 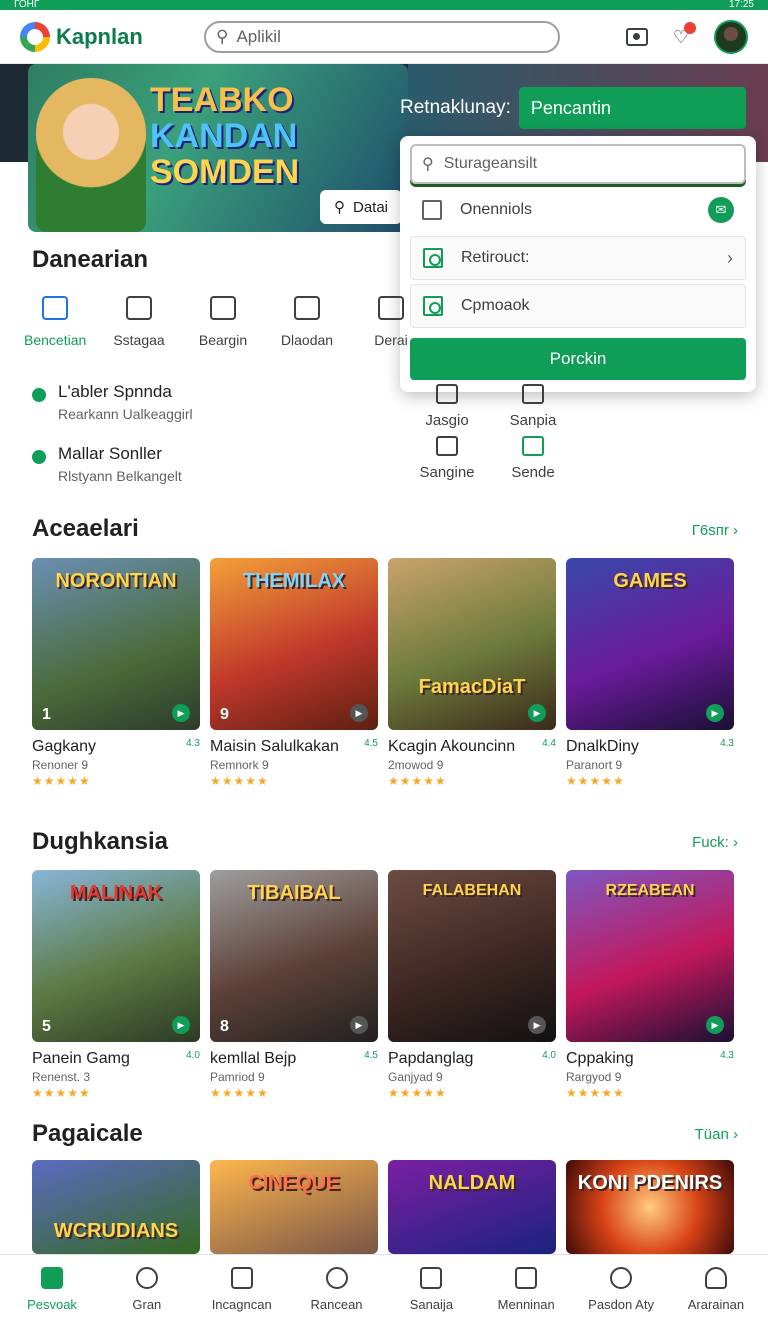 I want to click on avatar, so click(x=731, y=36).